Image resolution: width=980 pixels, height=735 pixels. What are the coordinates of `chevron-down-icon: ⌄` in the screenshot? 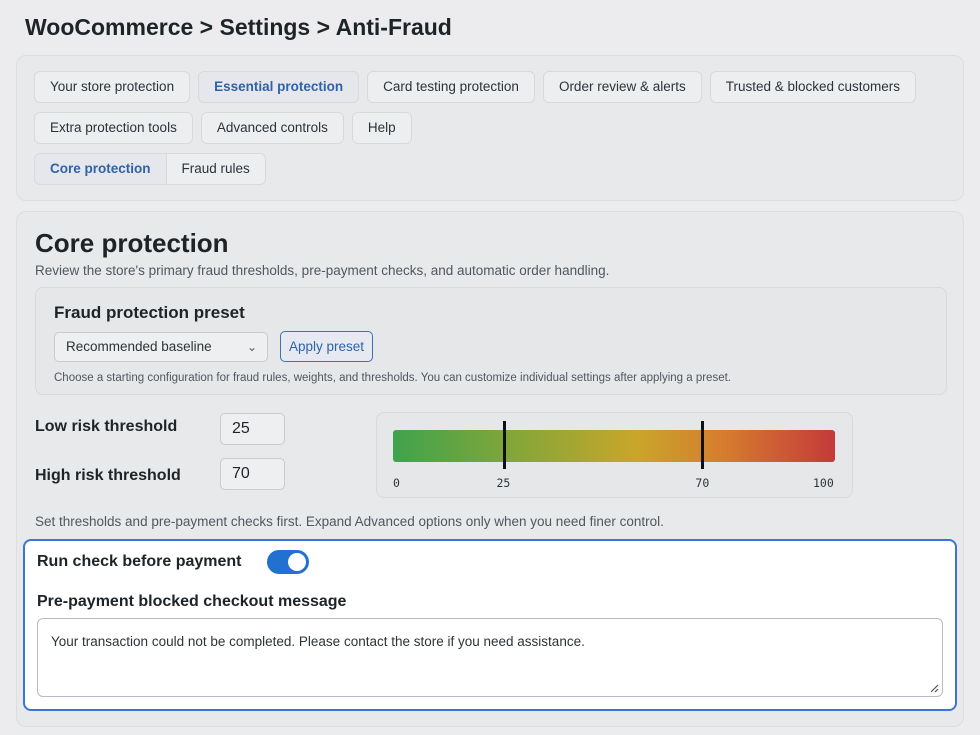 It's located at (251, 347).